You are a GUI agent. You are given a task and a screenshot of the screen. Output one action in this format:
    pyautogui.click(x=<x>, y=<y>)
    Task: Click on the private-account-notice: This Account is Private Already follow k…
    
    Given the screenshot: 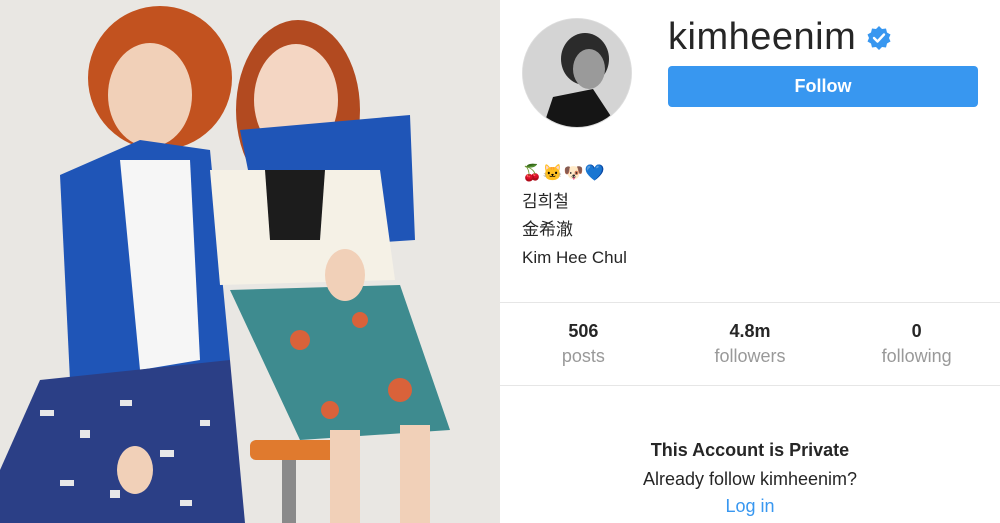 What is the action you would take?
    pyautogui.click(x=750, y=478)
    